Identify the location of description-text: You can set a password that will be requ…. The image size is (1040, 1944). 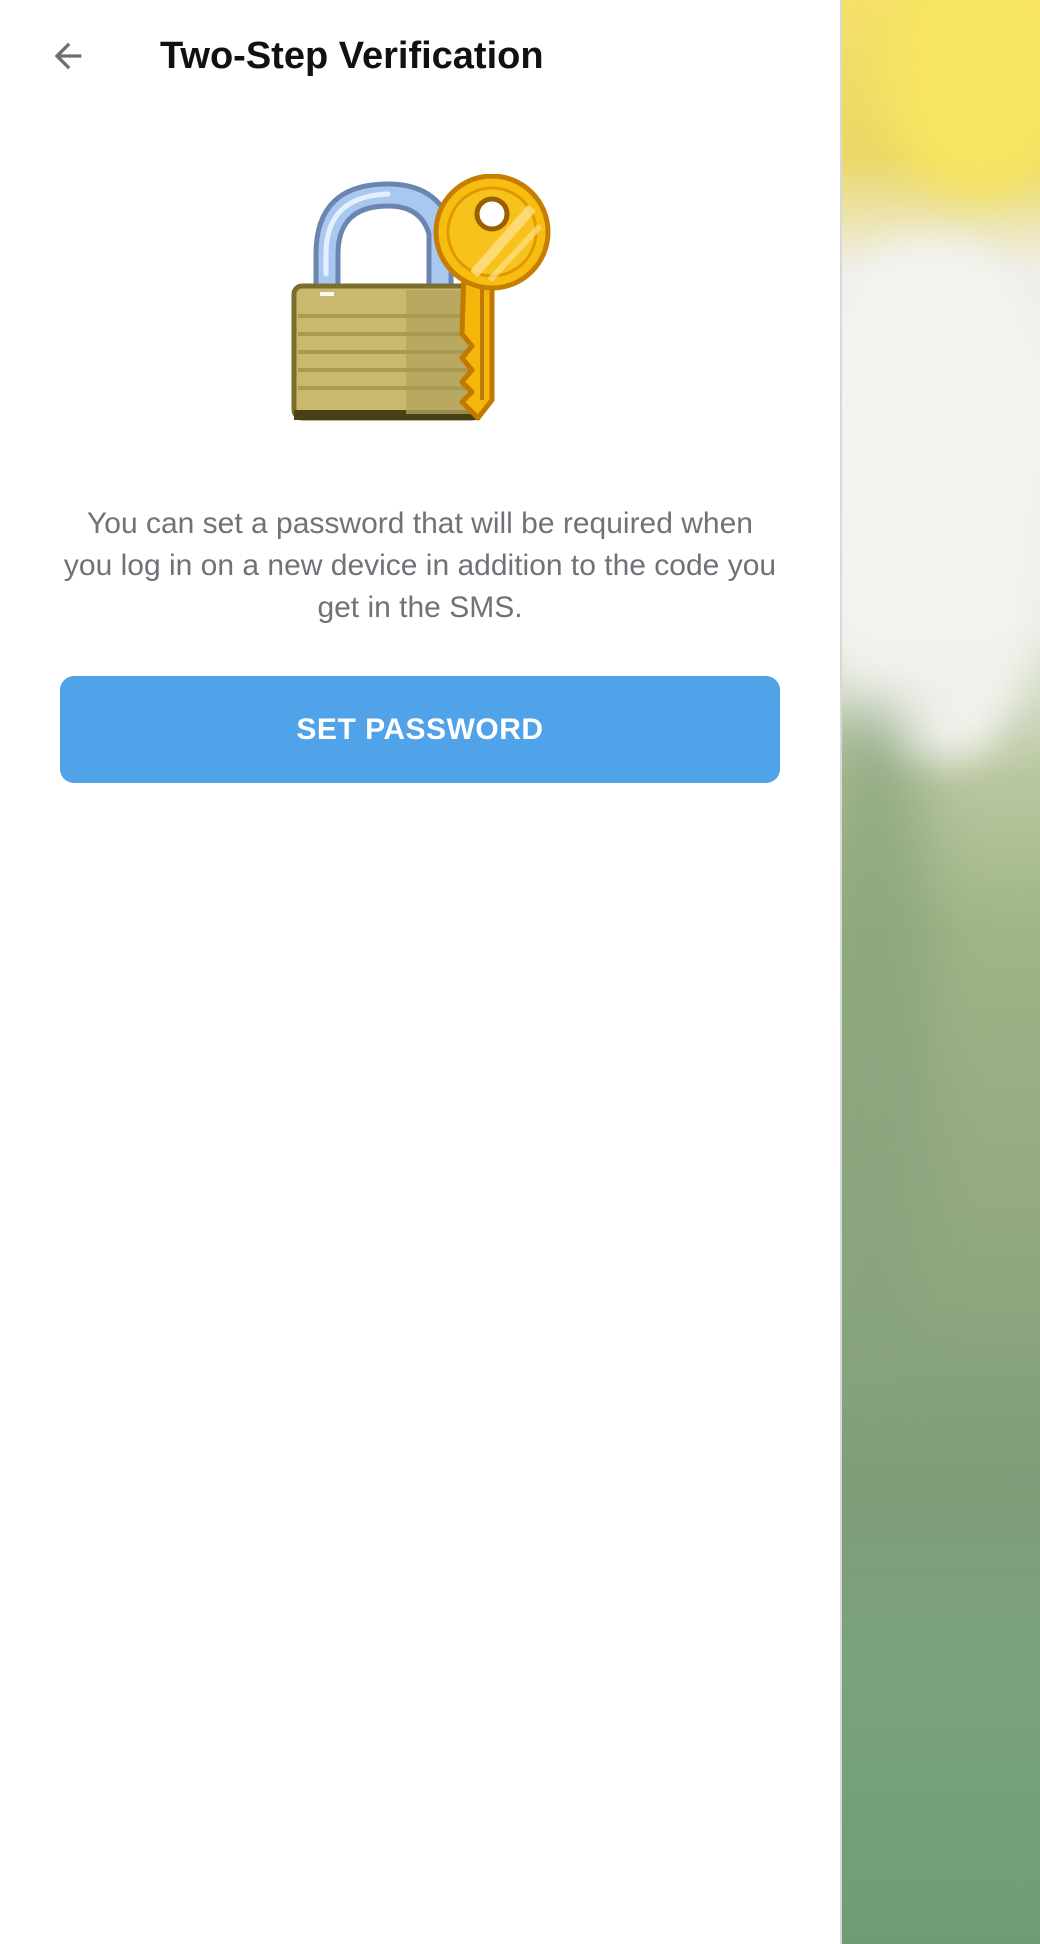
(420, 565).